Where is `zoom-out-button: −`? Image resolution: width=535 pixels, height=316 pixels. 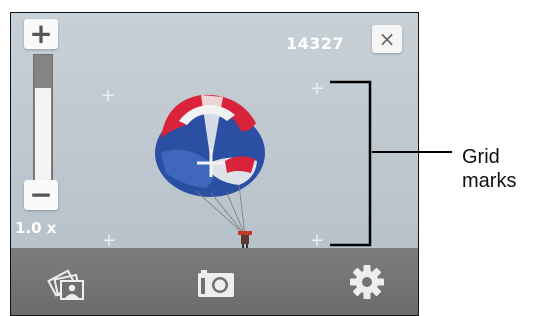 zoom-out-button: − is located at coordinates (41, 195).